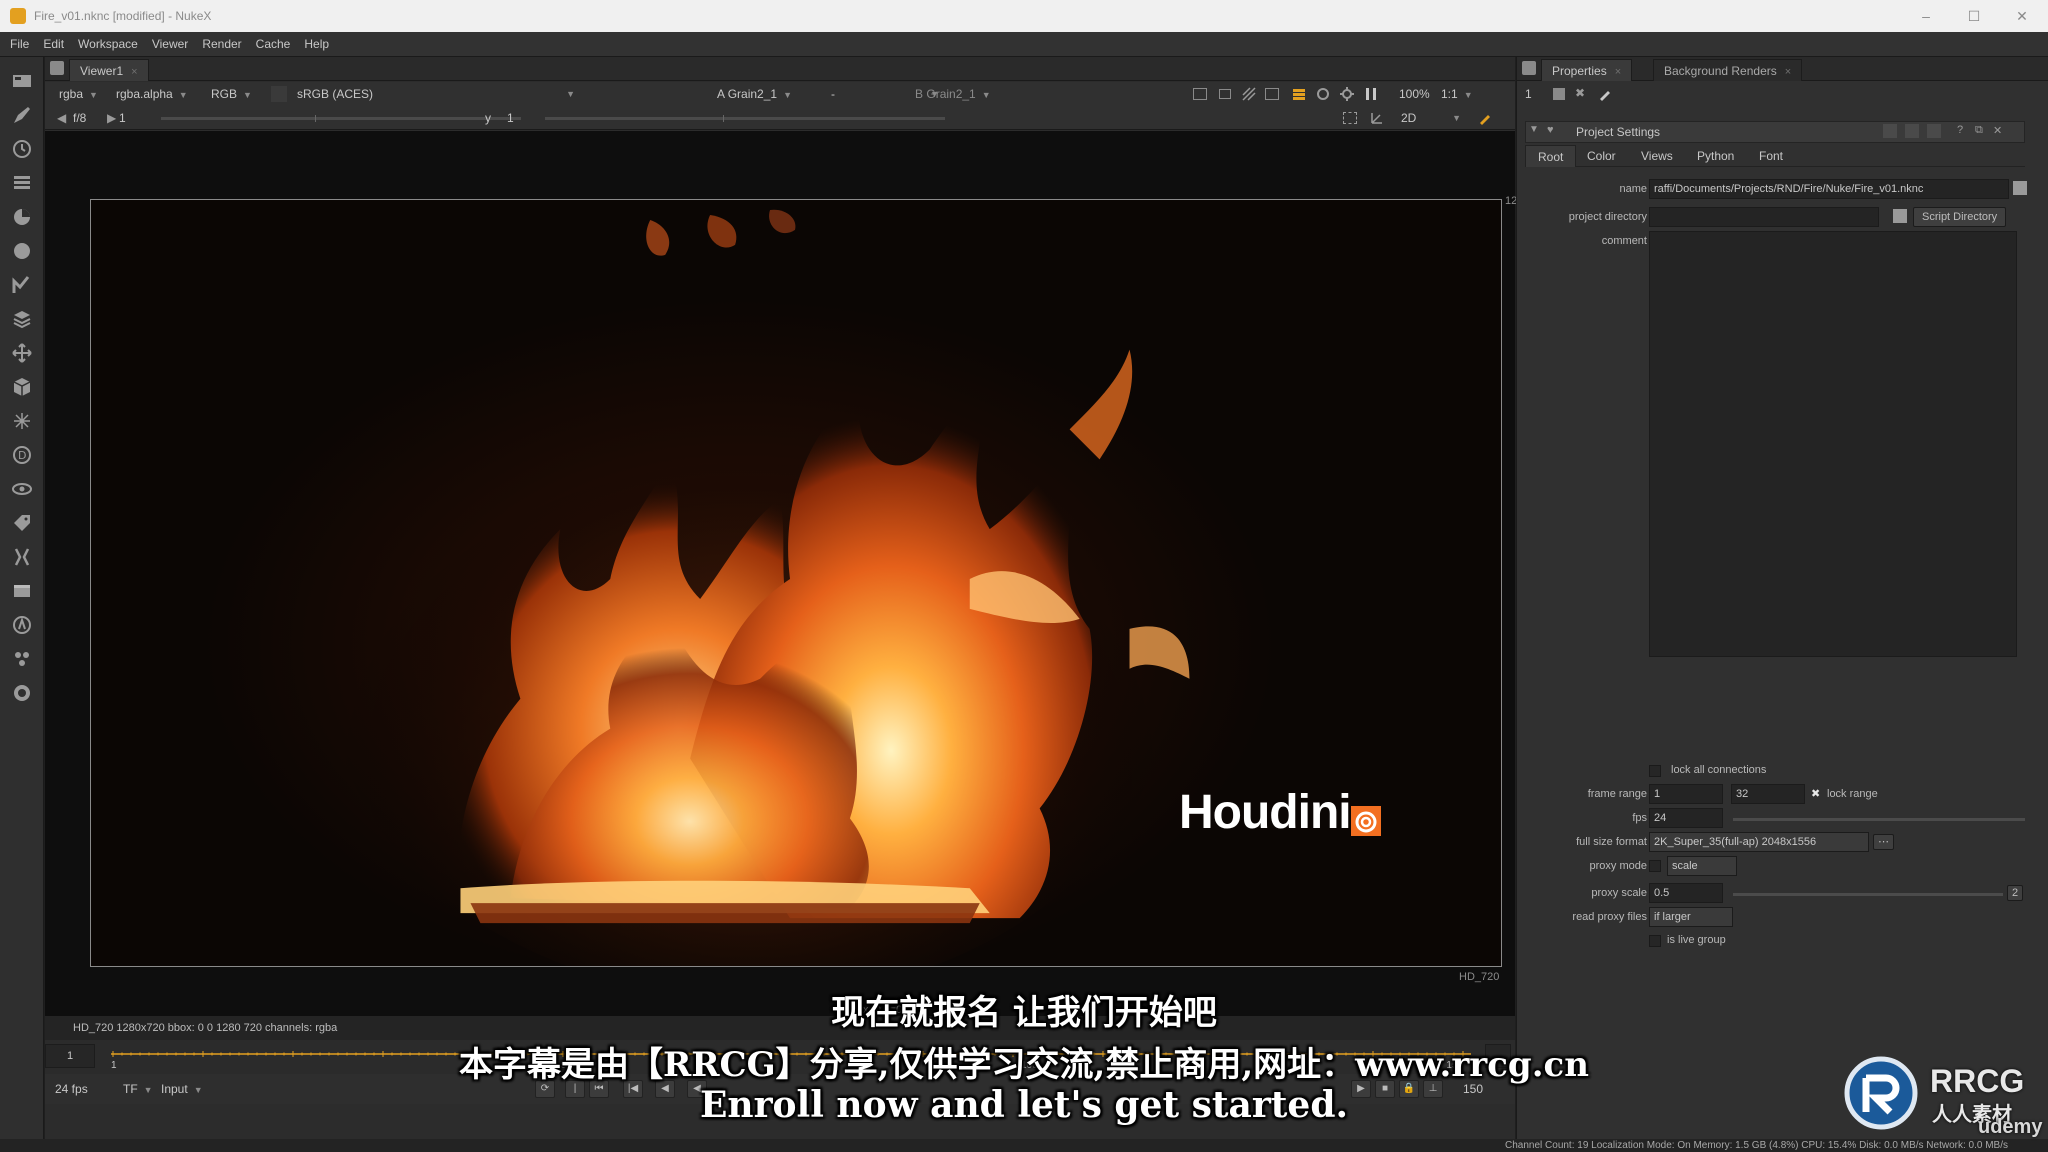 Image resolution: width=2048 pixels, height=1152 pixels. Describe the element at coordinates (1249, 94) in the screenshot. I see `wipe-icon` at that location.